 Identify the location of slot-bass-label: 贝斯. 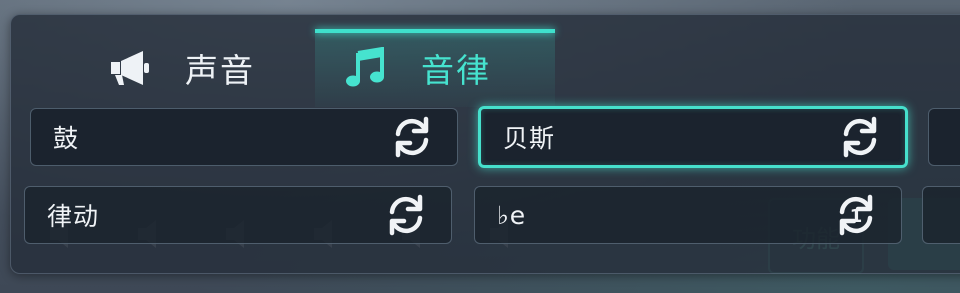
(529, 138).